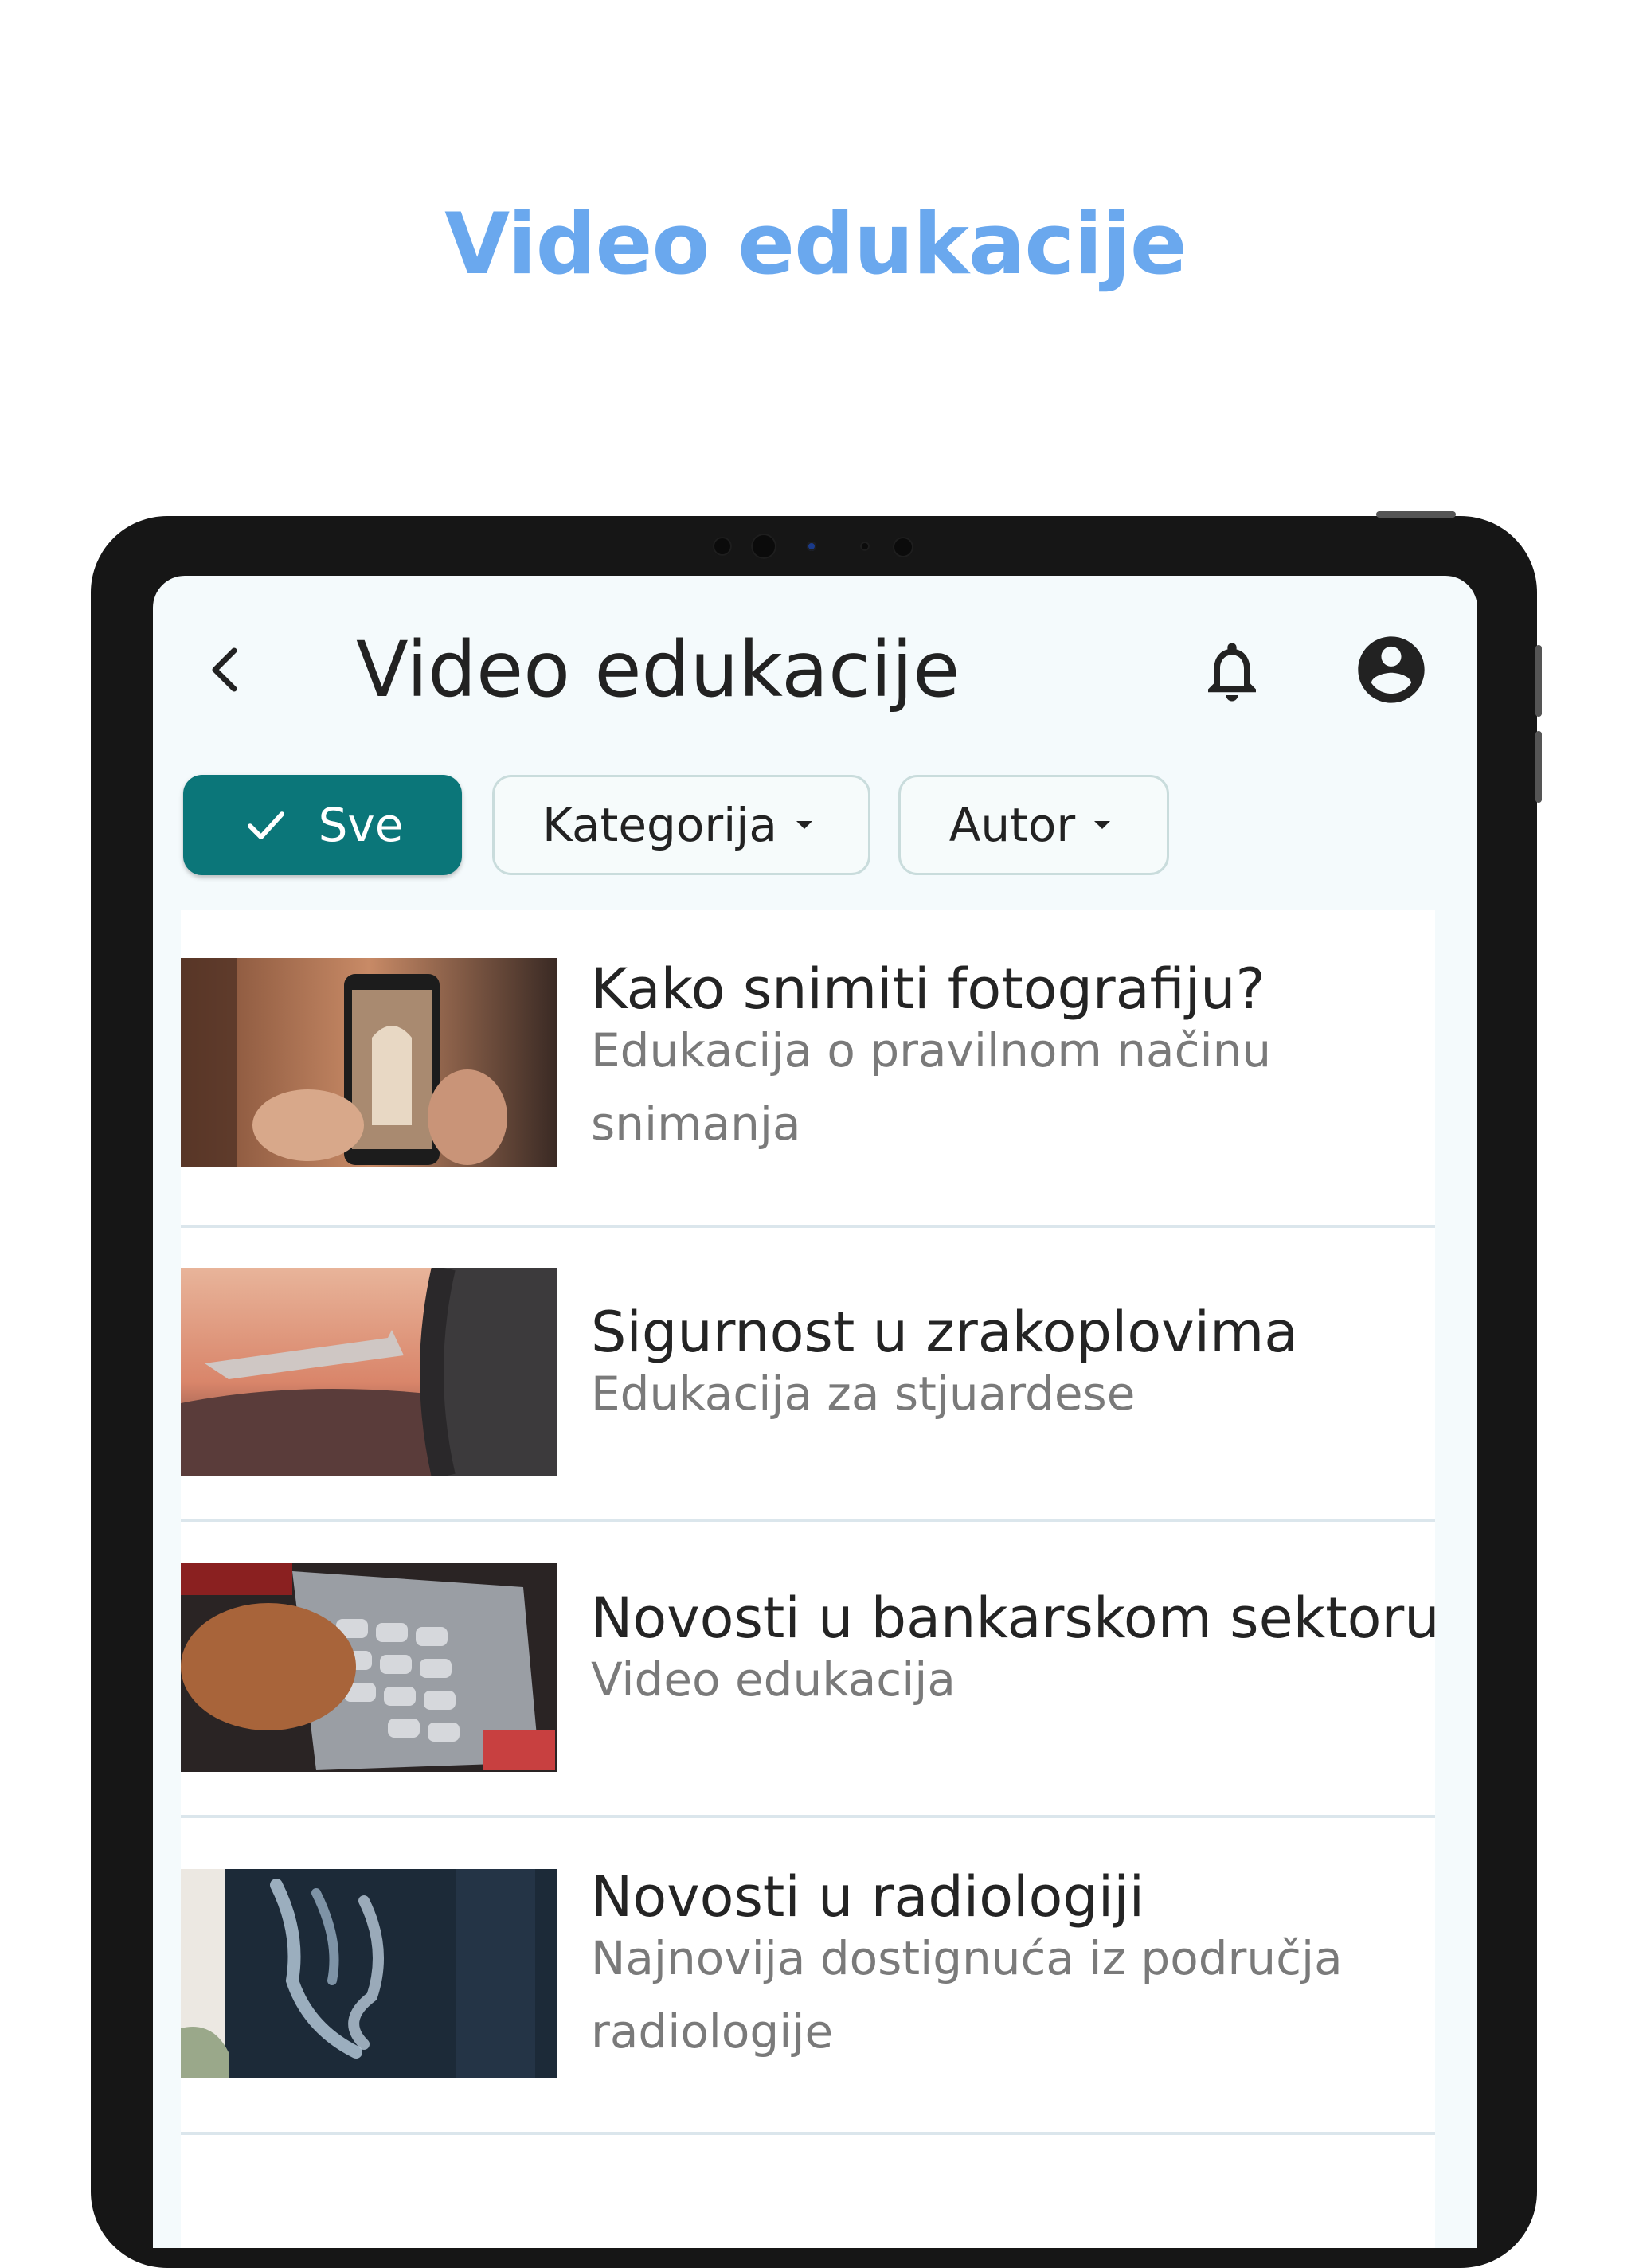  I want to click on promo-title: Video edukacije, so click(815, 244).